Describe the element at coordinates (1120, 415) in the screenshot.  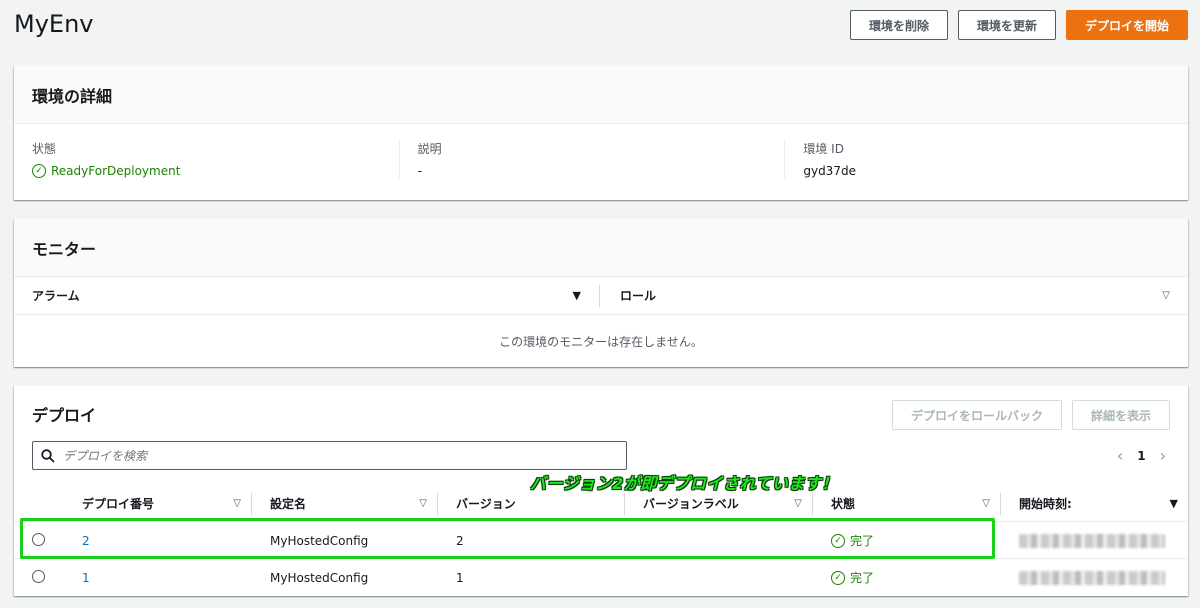
I see `view-details-button: 詳細を表示` at that location.